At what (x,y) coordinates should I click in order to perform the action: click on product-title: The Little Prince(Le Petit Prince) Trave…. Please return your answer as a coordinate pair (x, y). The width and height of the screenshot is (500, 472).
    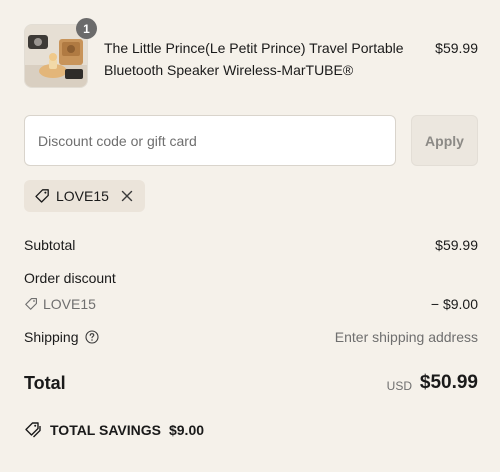
    Looking at the image, I should click on (254, 59).